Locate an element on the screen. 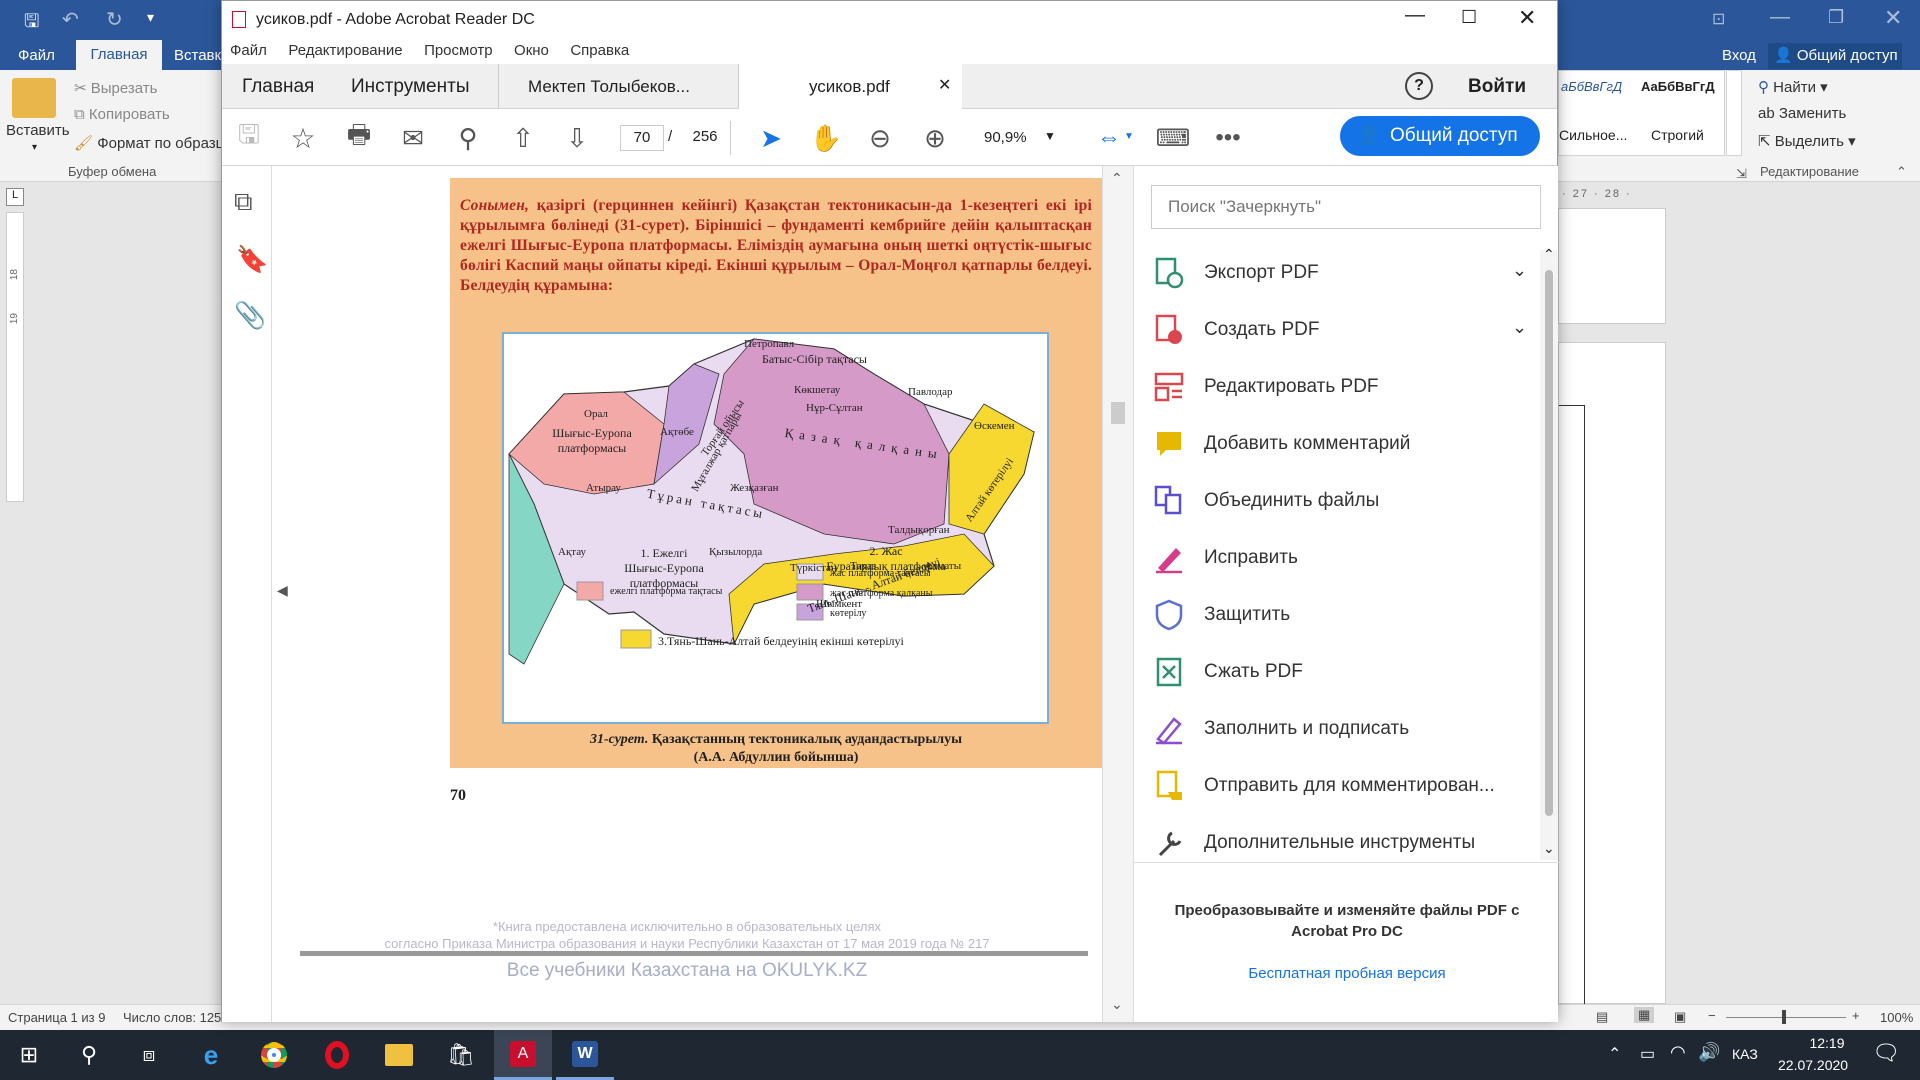 This screenshot has width=1920, height=1080. ribbon-display-icon: ⊡ is located at coordinates (1718, 19).